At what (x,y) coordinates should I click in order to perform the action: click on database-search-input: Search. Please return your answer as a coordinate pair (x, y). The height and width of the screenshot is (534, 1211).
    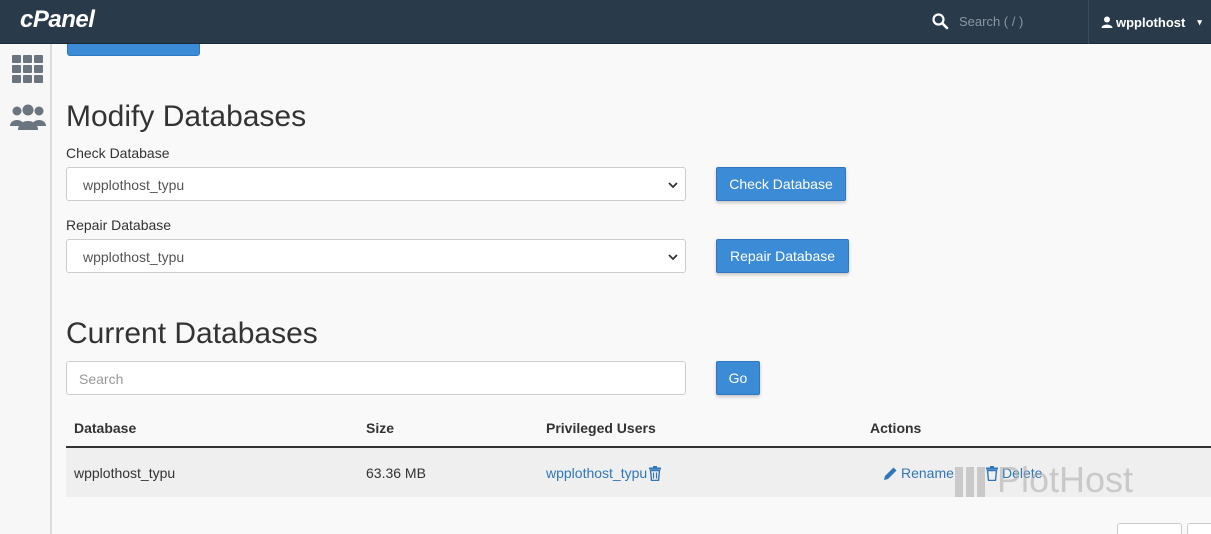
    Looking at the image, I should click on (376, 378).